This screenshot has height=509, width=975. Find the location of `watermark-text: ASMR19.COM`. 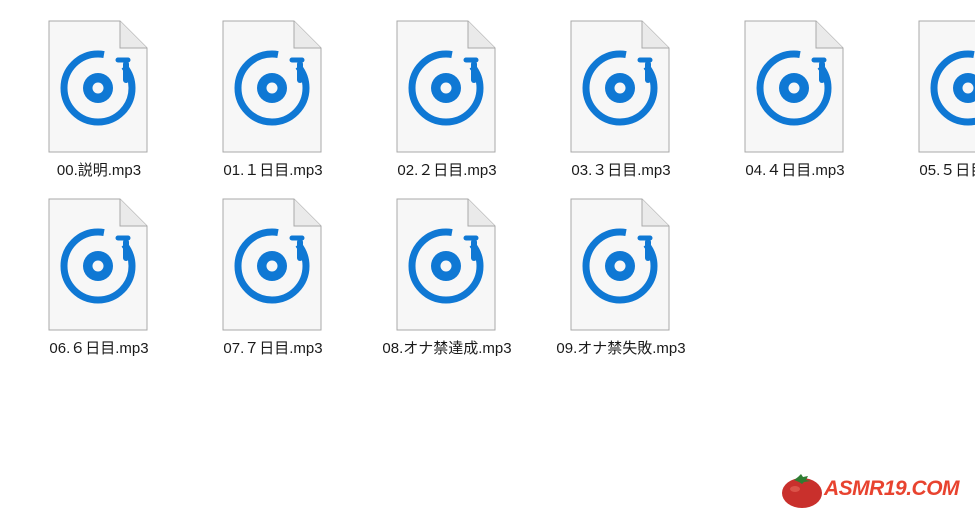

watermark-text: ASMR19.COM is located at coordinates (892, 488).